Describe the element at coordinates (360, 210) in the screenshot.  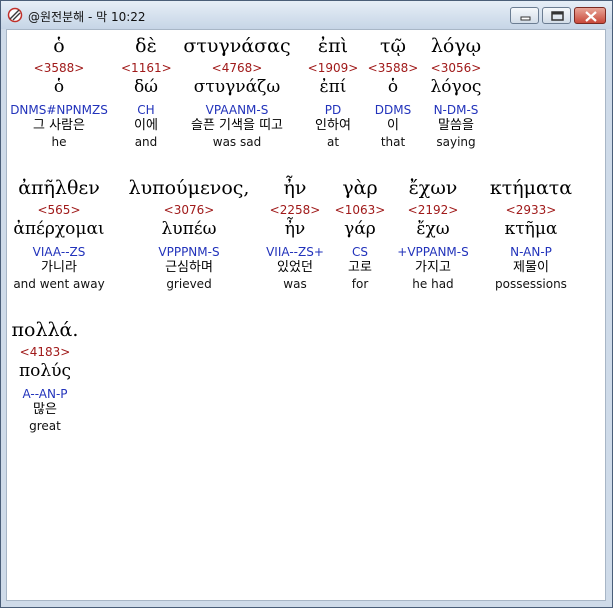
I see `strong-number: <1063>` at that location.